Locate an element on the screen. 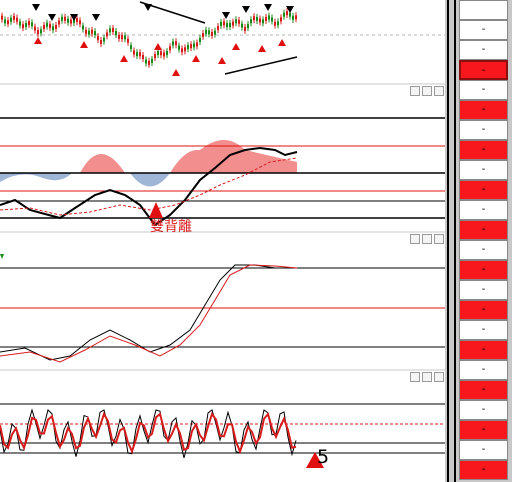 The image size is (512, 482). positive-histogram-area is located at coordinates (188, 156).